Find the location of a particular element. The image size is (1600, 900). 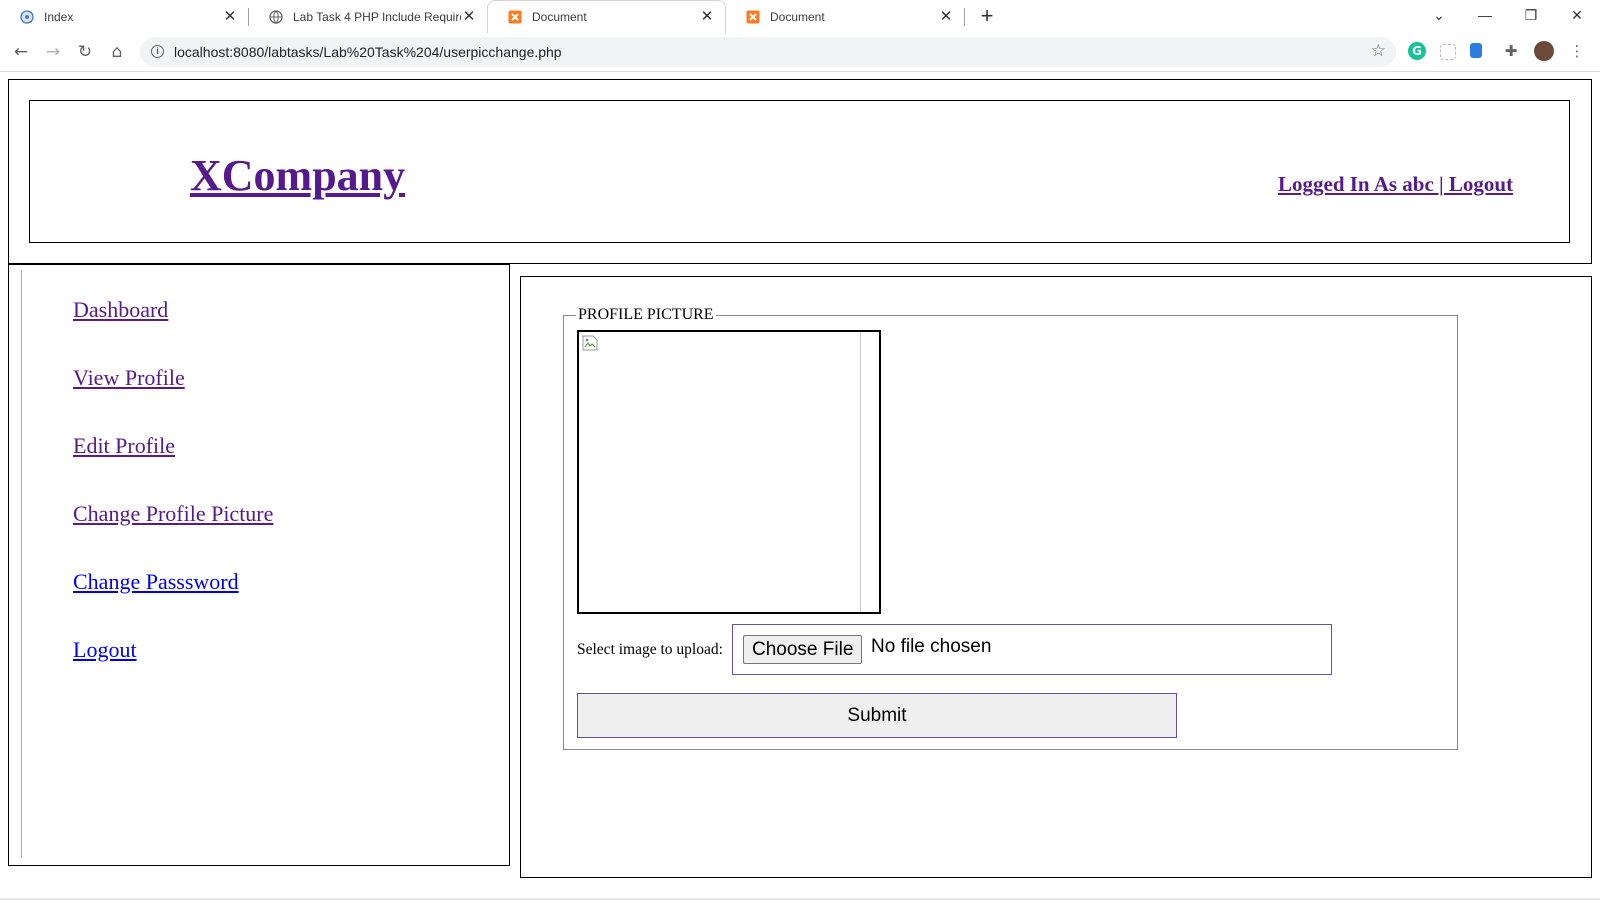

browser-tab-index: Index ✕ is located at coordinates (124, 16).